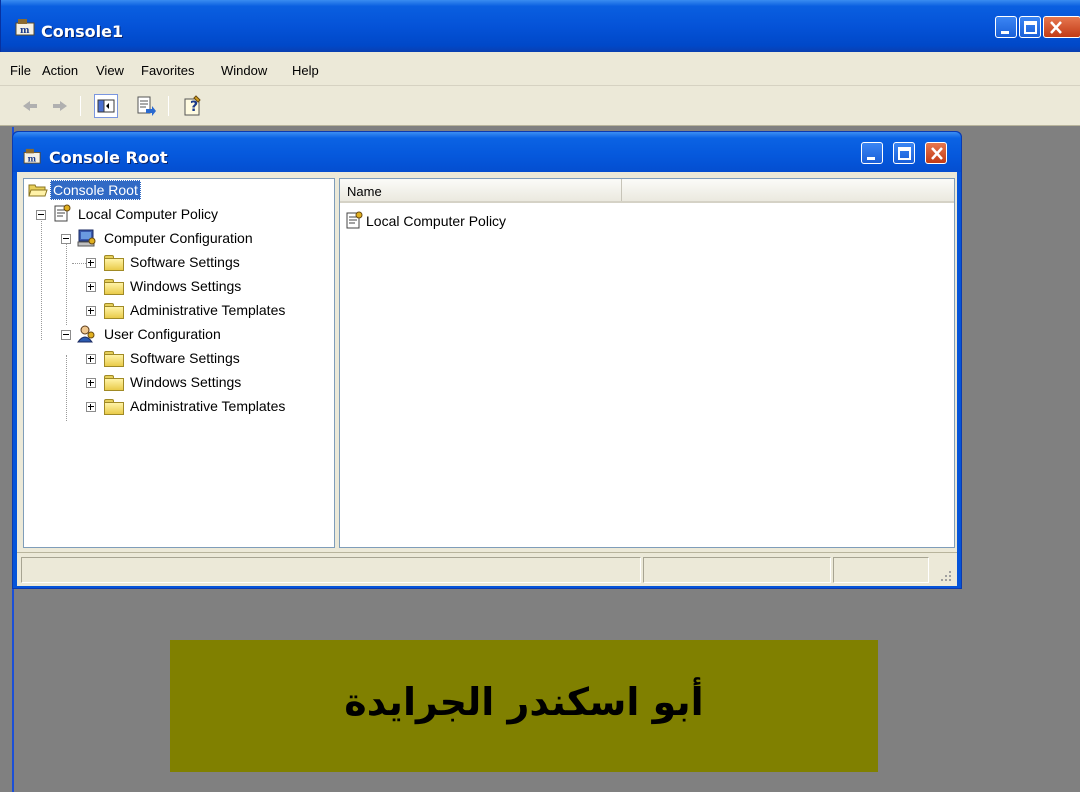 This screenshot has width=1080, height=792. What do you see at coordinates (30, 106) in the screenshot?
I see `back-arrow-icon` at bounding box center [30, 106].